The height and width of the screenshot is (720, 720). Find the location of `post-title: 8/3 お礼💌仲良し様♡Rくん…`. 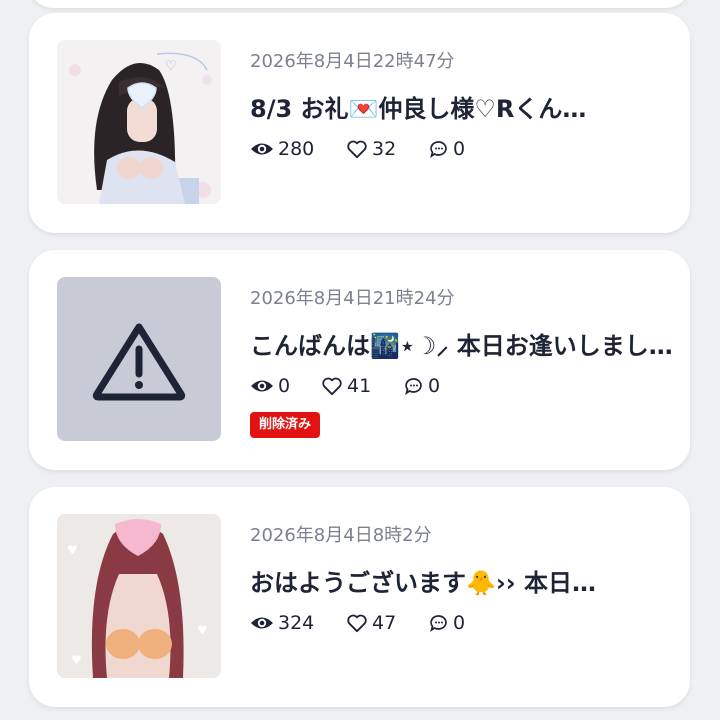

post-title: 8/3 お礼💌仲良し様♡Rくん… is located at coordinates (465, 106).